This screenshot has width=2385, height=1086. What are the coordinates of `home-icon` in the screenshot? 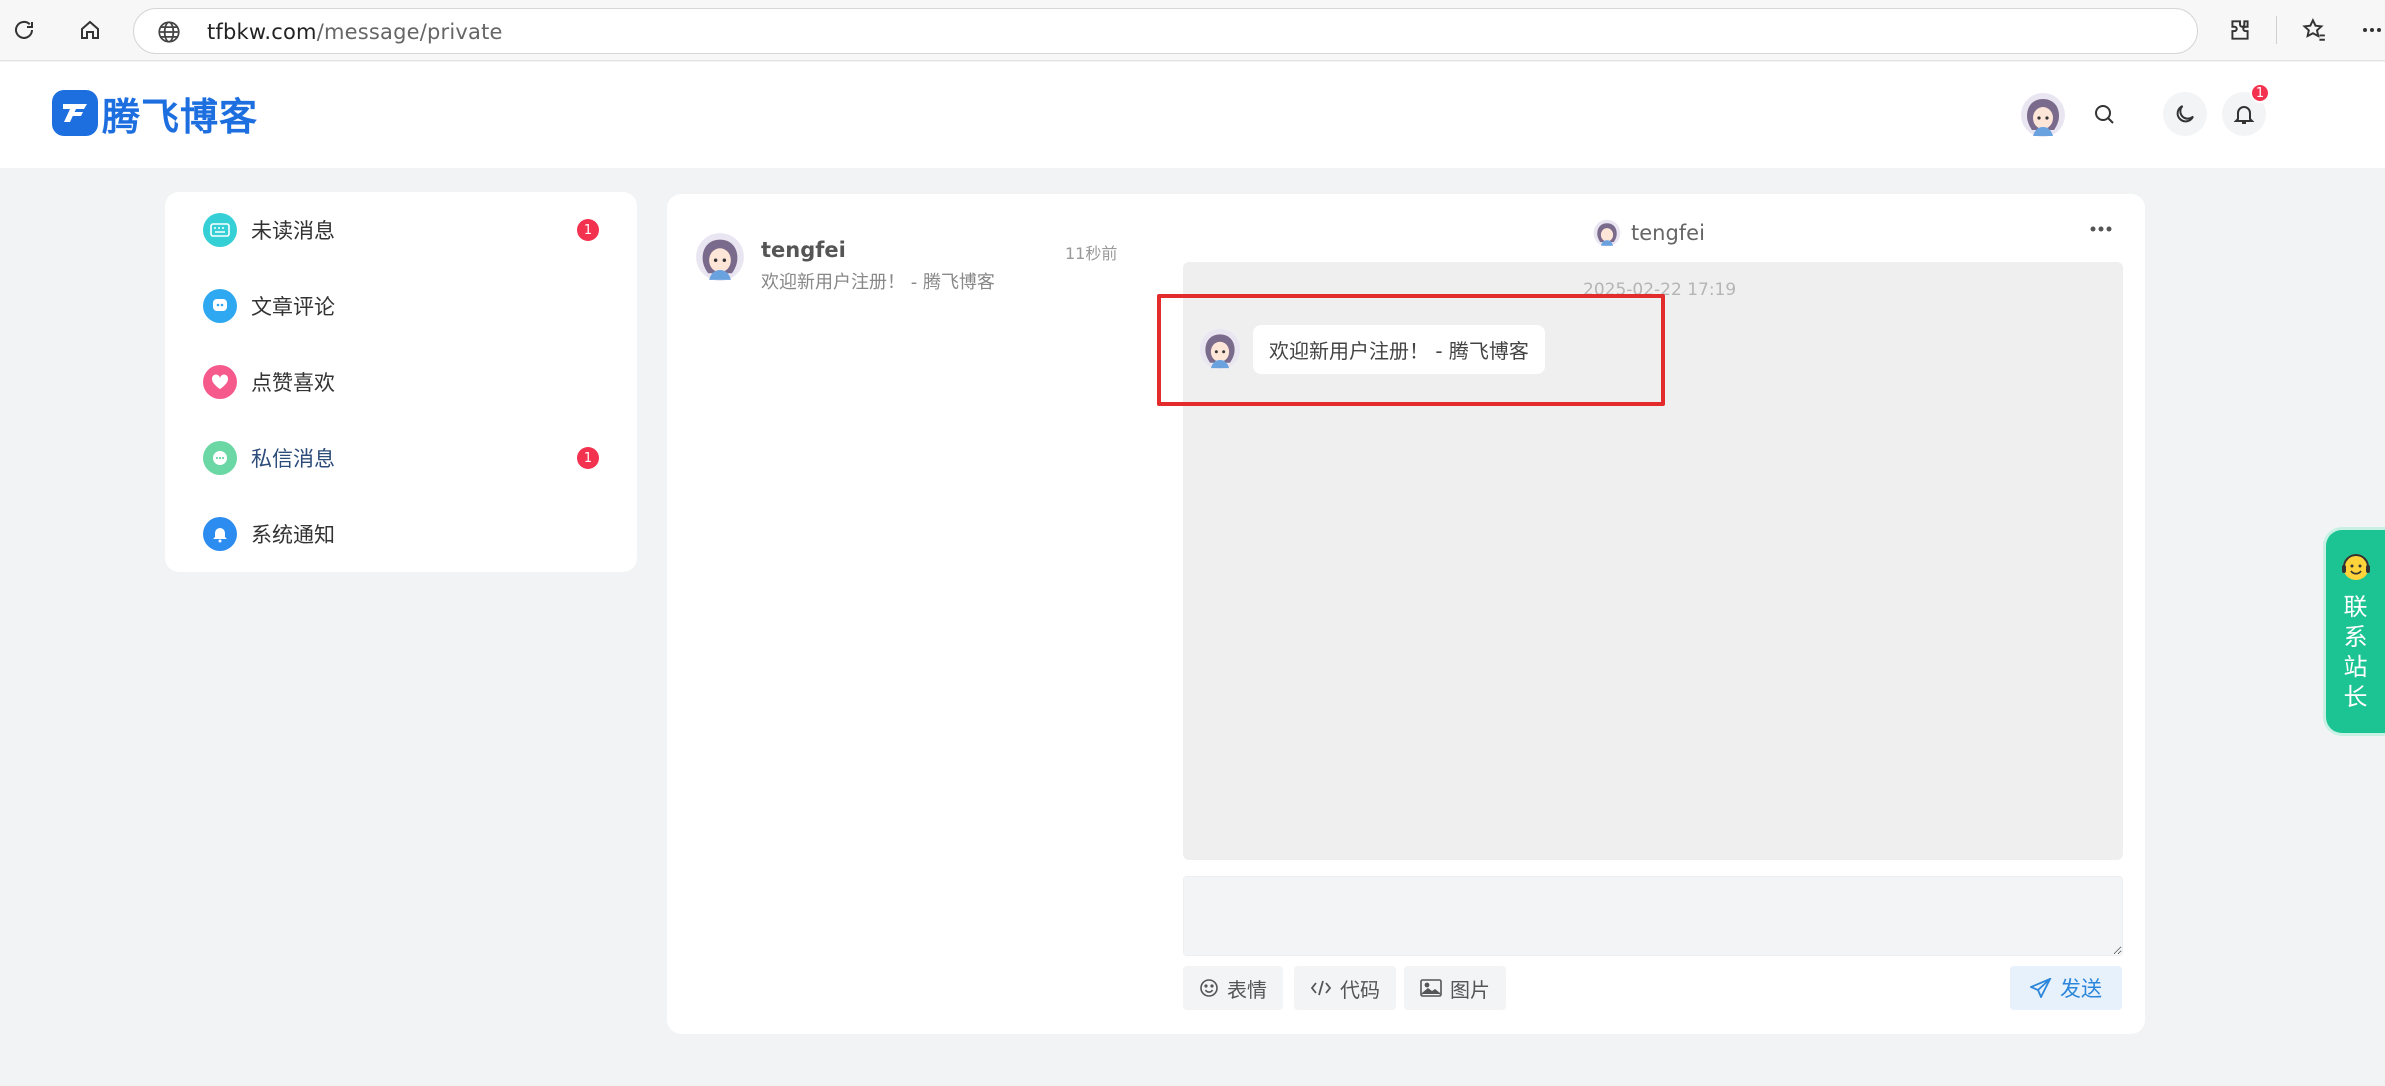 It's located at (90, 30).